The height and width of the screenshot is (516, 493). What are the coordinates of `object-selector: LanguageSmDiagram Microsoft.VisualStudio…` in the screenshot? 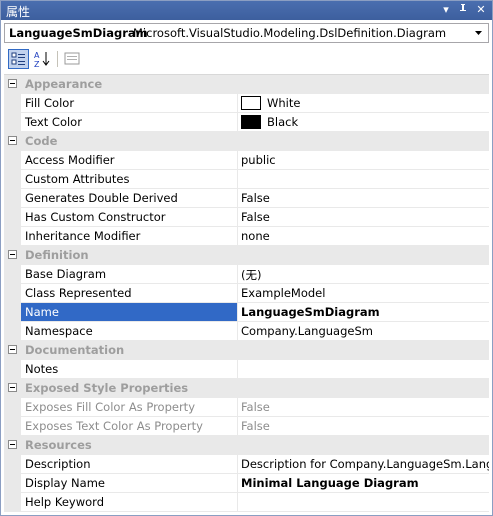 It's located at (246, 33).